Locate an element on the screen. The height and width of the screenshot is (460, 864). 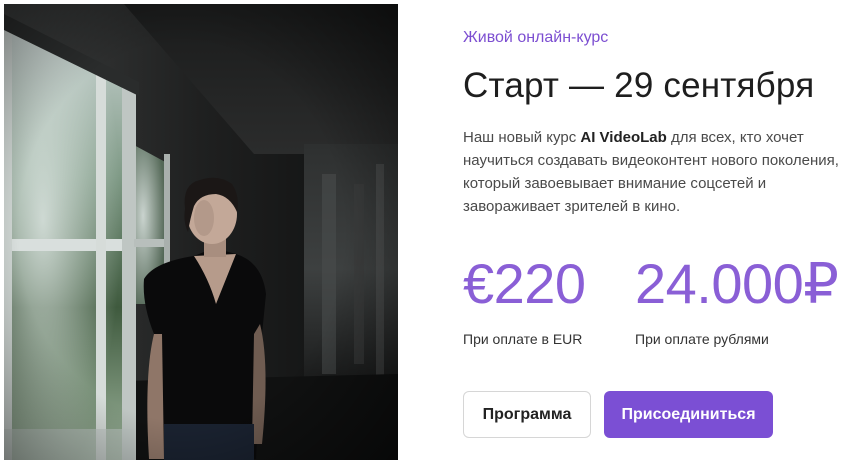
page-title: Старт — 29 сентября is located at coordinates (639, 85).